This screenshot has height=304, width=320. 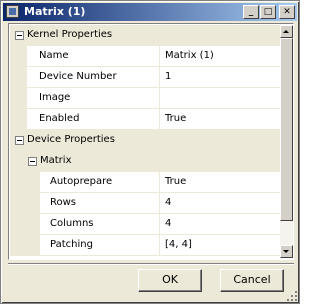 What do you see at coordinates (268, 12) in the screenshot?
I see `maximize-button: □` at bounding box center [268, 12].